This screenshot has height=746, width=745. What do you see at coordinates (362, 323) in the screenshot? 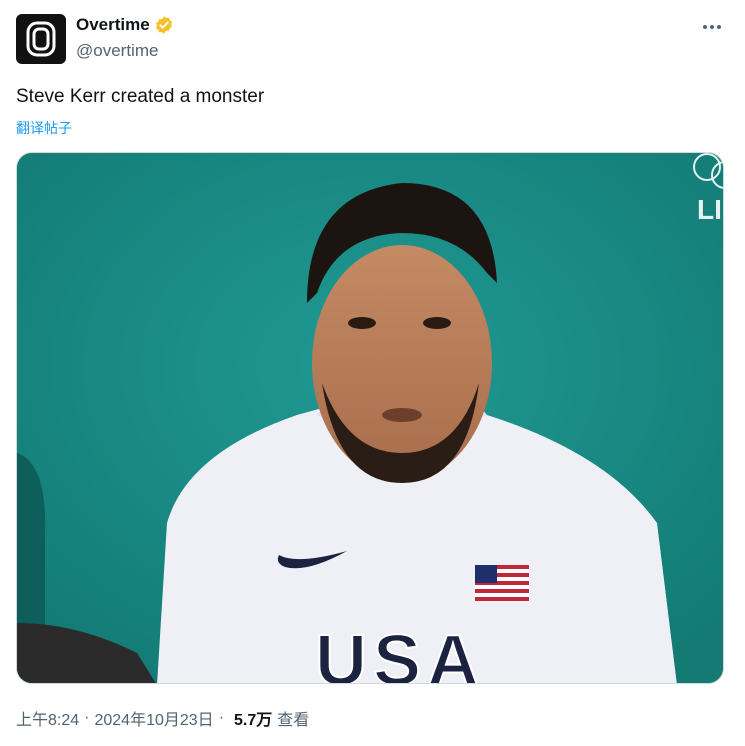
I see `left-eye` at bounding box center [362, 323].